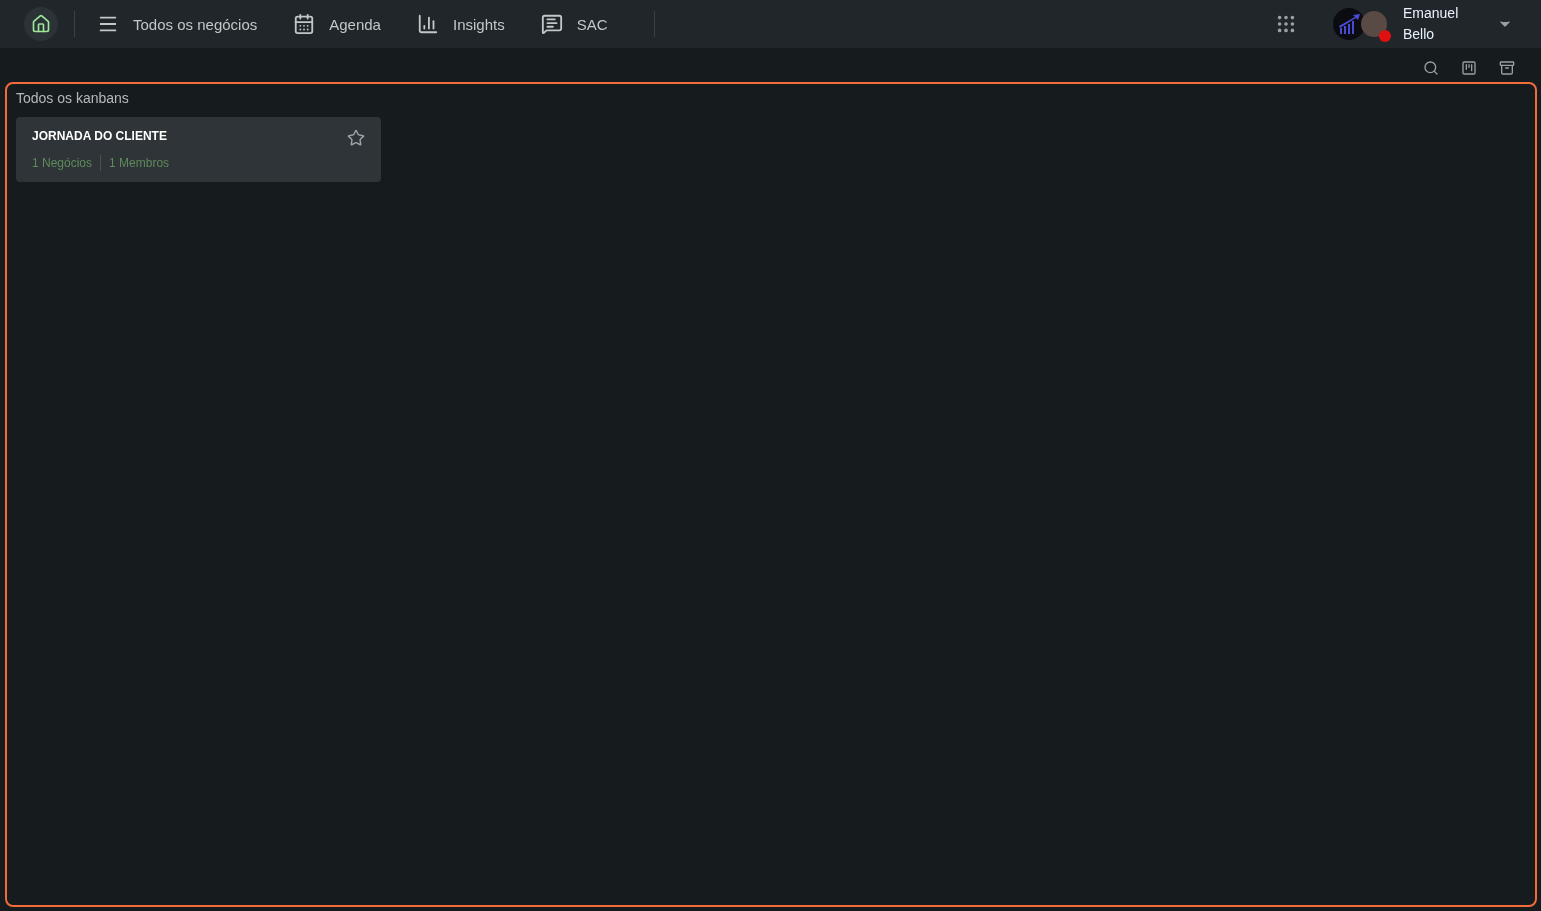 This screenshot has height=911, width=1541. What do you see at coordinates (177, 24) in the screenshot?
I see `nav-link: Todos os negócios` at bounding box center [177, 24].